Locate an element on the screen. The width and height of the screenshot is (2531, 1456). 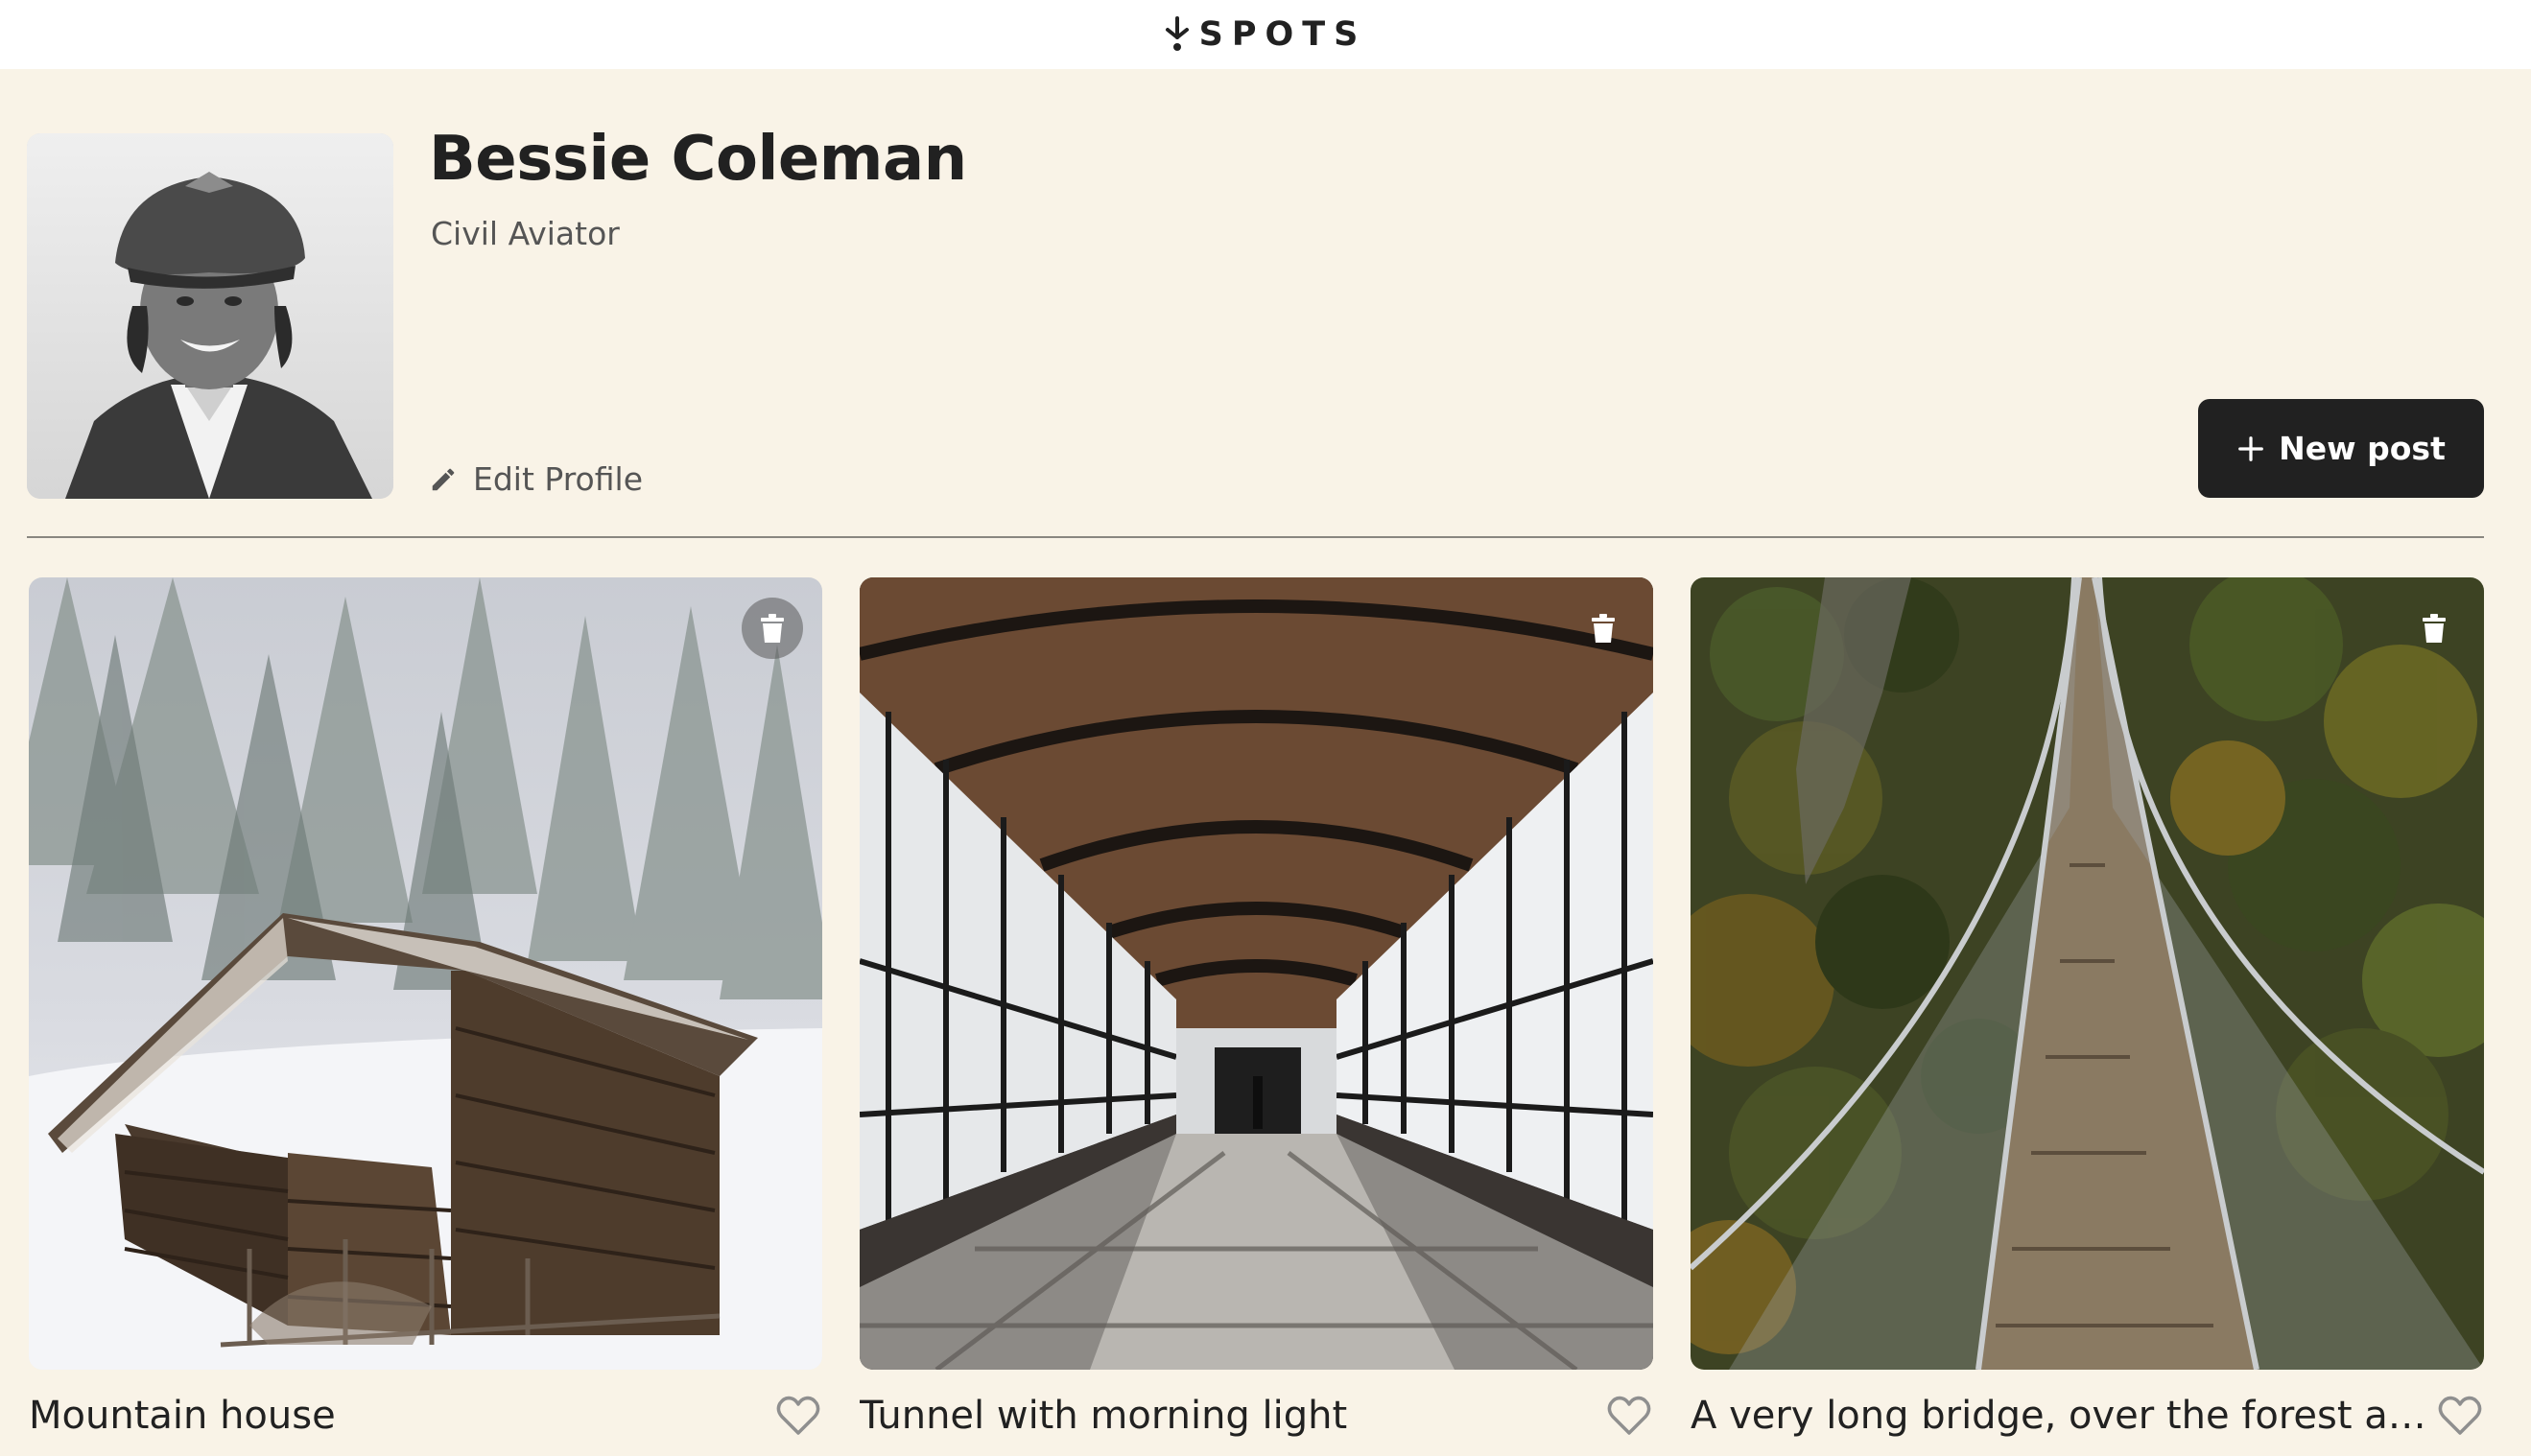
logo-text: SPOTS is located at coordinates (1282, 35).